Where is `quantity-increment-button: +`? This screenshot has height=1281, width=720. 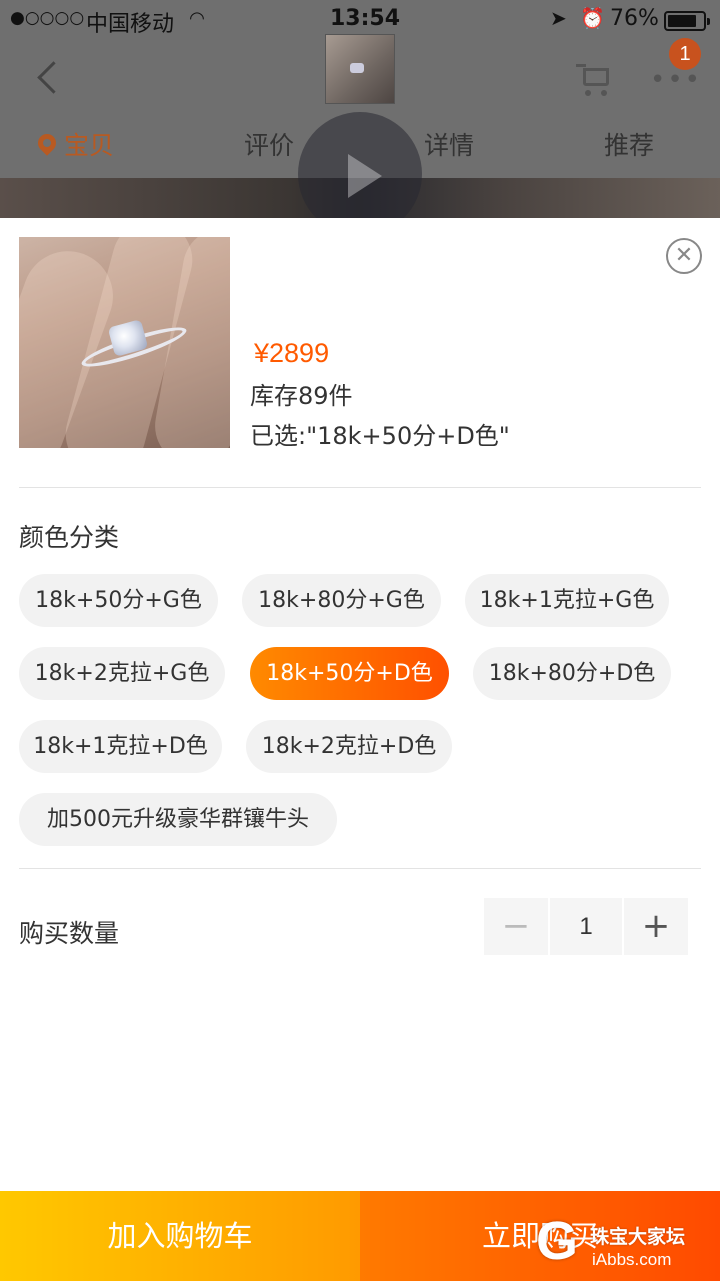 quantity-increment-button: + is located at coordinates (656, 926).